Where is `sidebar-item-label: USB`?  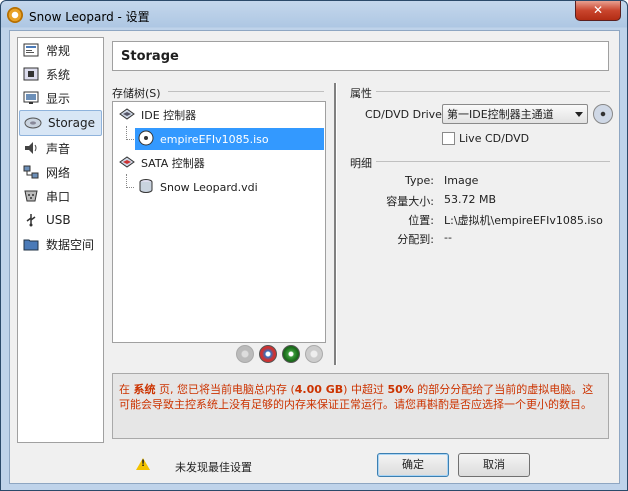 sidebar-item-label: USB is located at coordinates (58, 220).